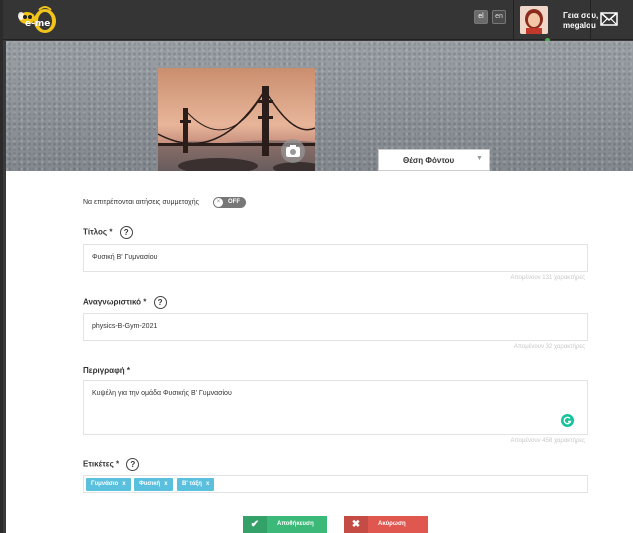 The height and width of the screenshot is (533, 633). What do you see at coordinates (547, 278) in the screenshot?
I see `title-char-counter: Απομένουν 131 χαρακτήρες` at bounding box center [547, 278].